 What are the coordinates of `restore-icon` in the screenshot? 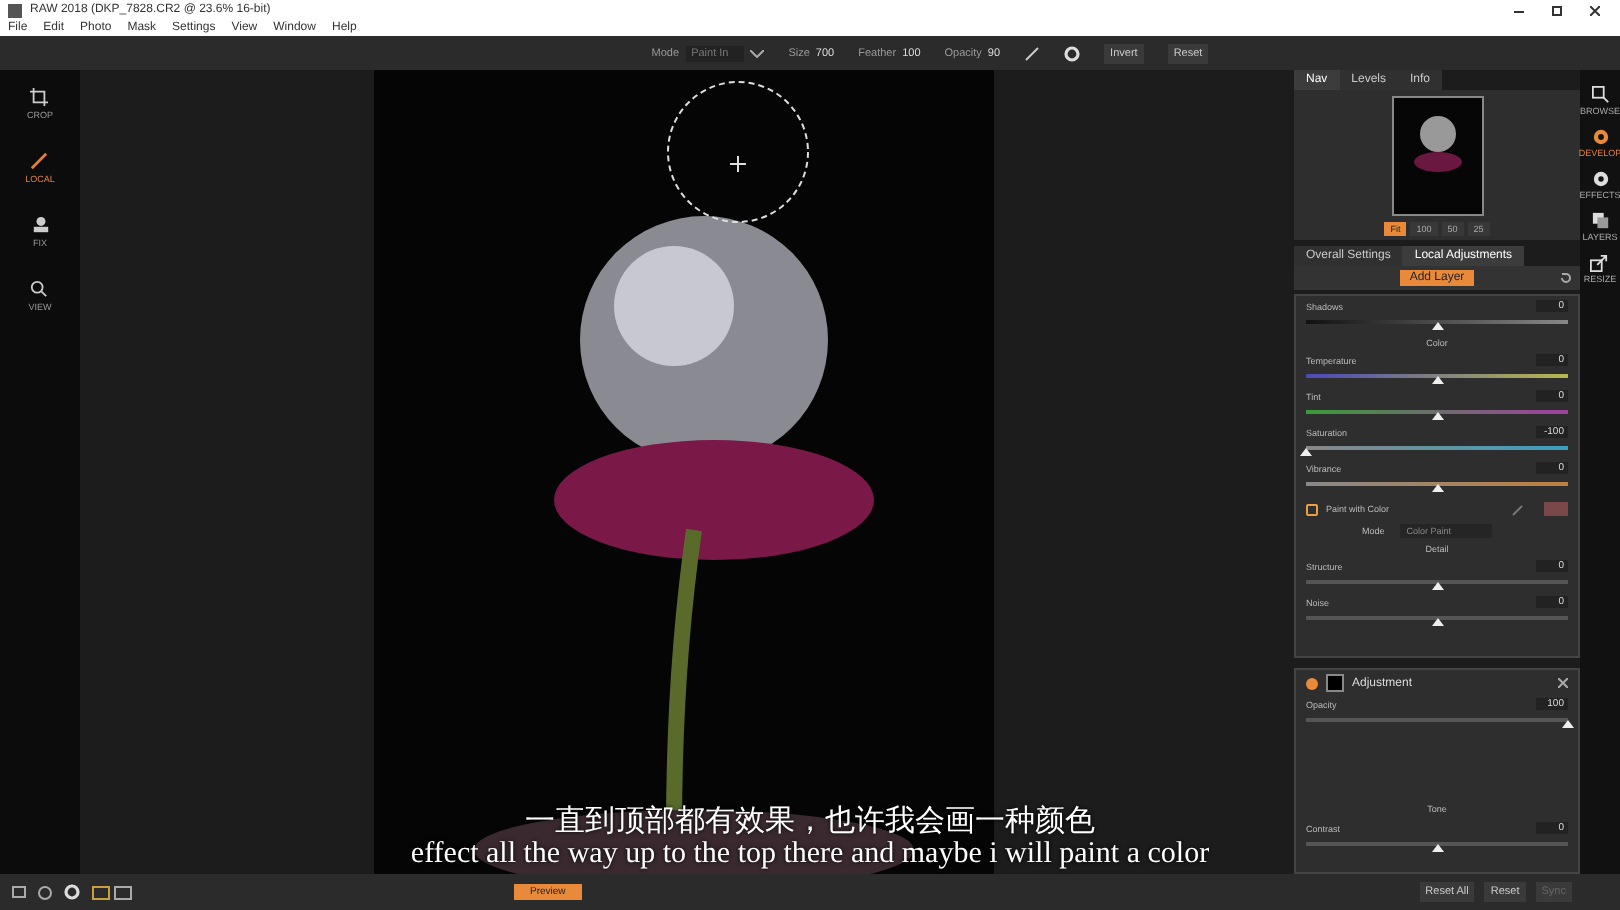 It's located at (1557, 10).